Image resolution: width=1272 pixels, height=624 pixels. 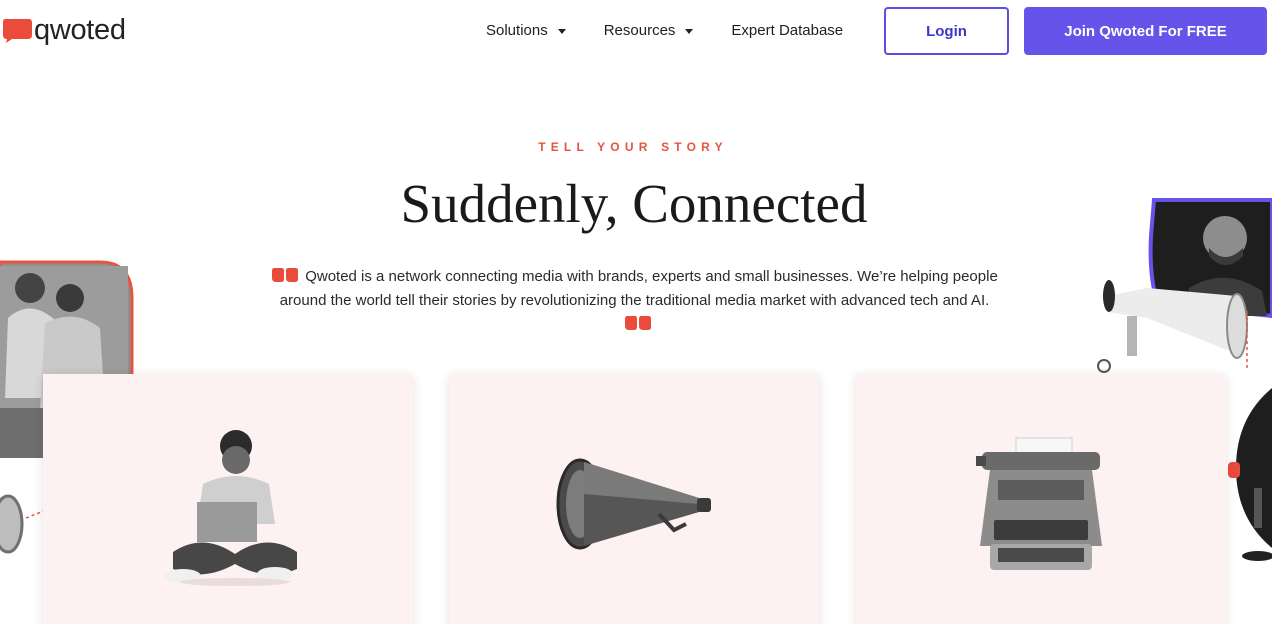 I want to click on nav-solutions: Solutions, so click(x=526, y=30).